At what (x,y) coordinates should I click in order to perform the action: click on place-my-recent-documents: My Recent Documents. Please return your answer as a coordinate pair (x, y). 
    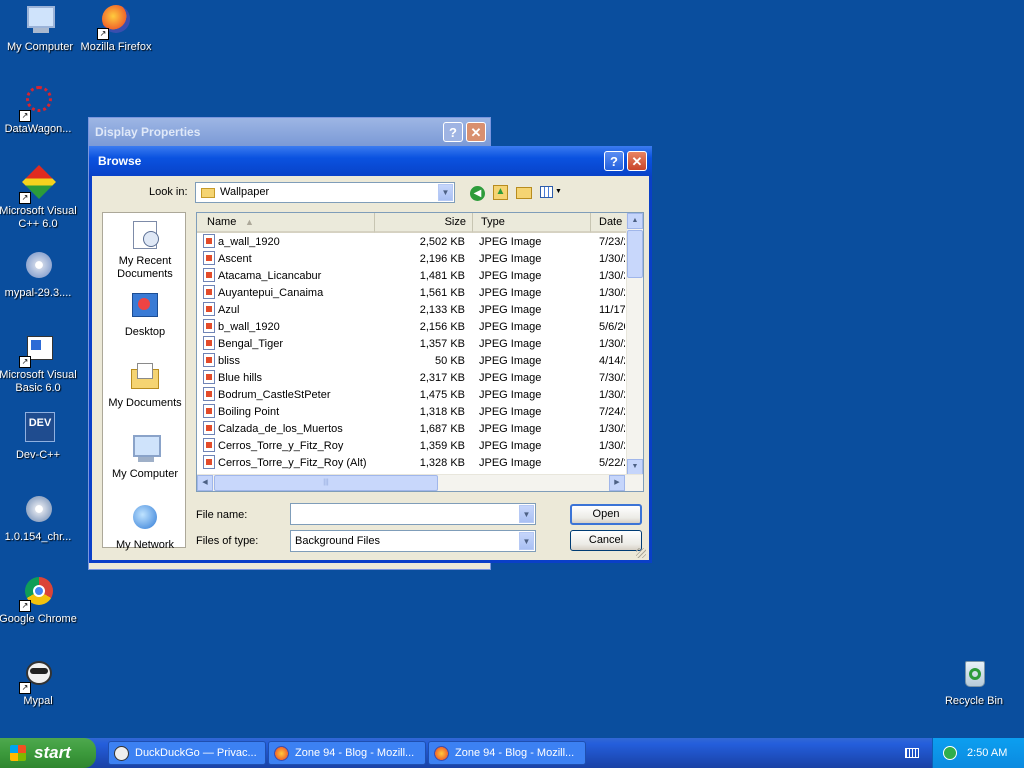
    Looking at the image, I should click on (145, 250).